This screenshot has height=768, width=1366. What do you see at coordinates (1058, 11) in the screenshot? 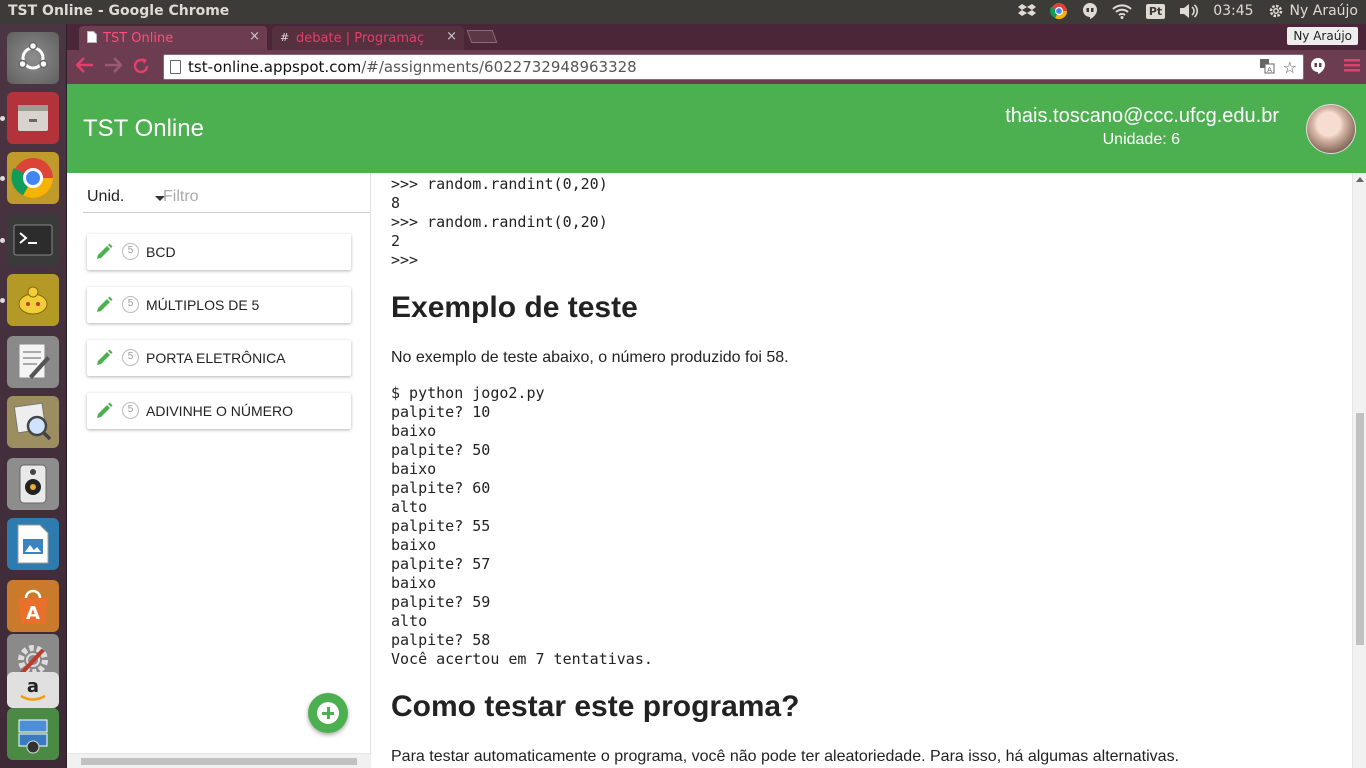
I see `chrome-tray-icon` at bounding box center [1058, 11].